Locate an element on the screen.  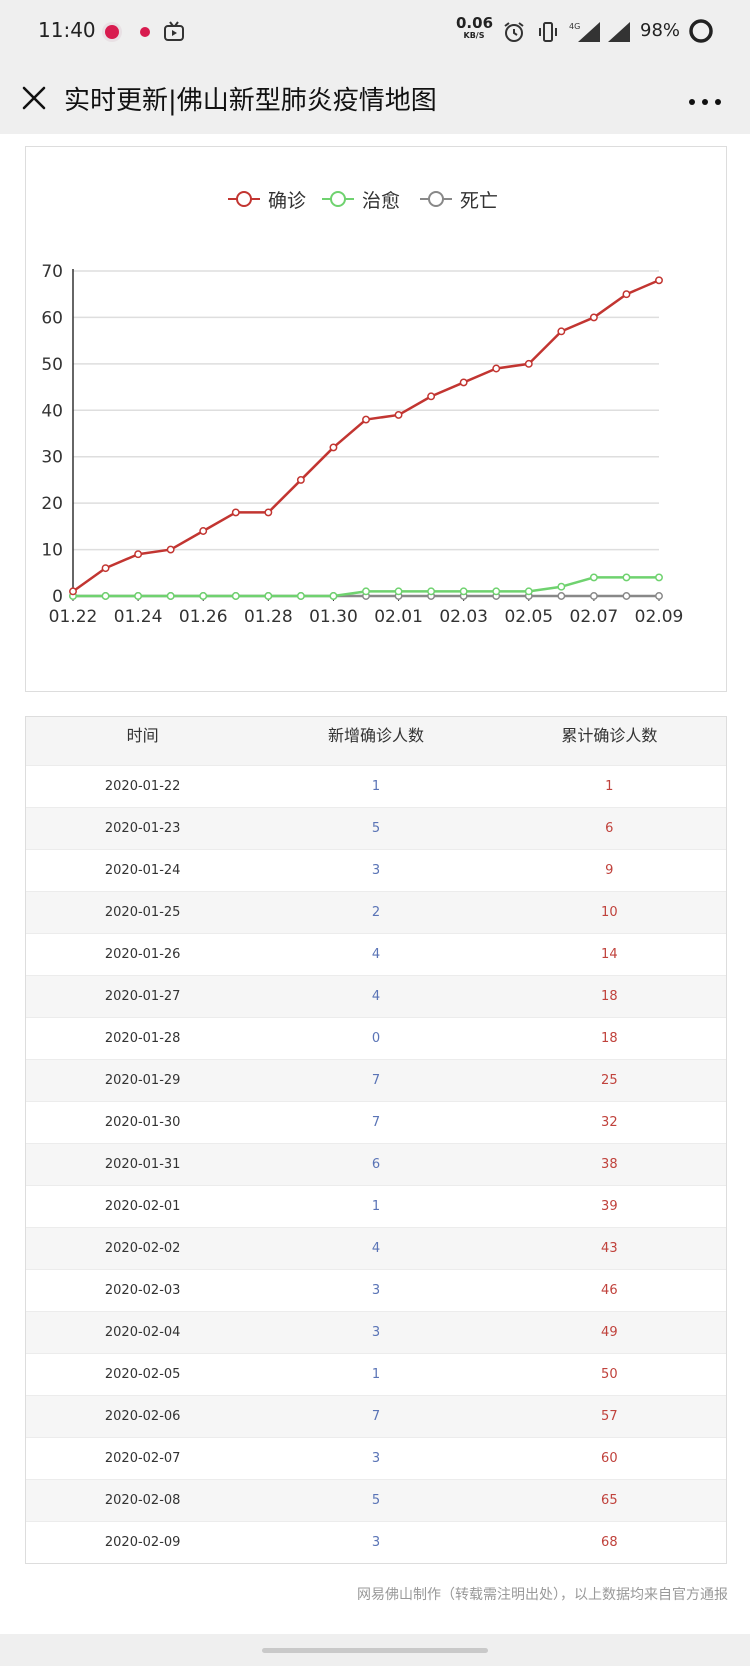
chart-legend: 确诊 治愈 死亡 is located at coordinates (376, 187).